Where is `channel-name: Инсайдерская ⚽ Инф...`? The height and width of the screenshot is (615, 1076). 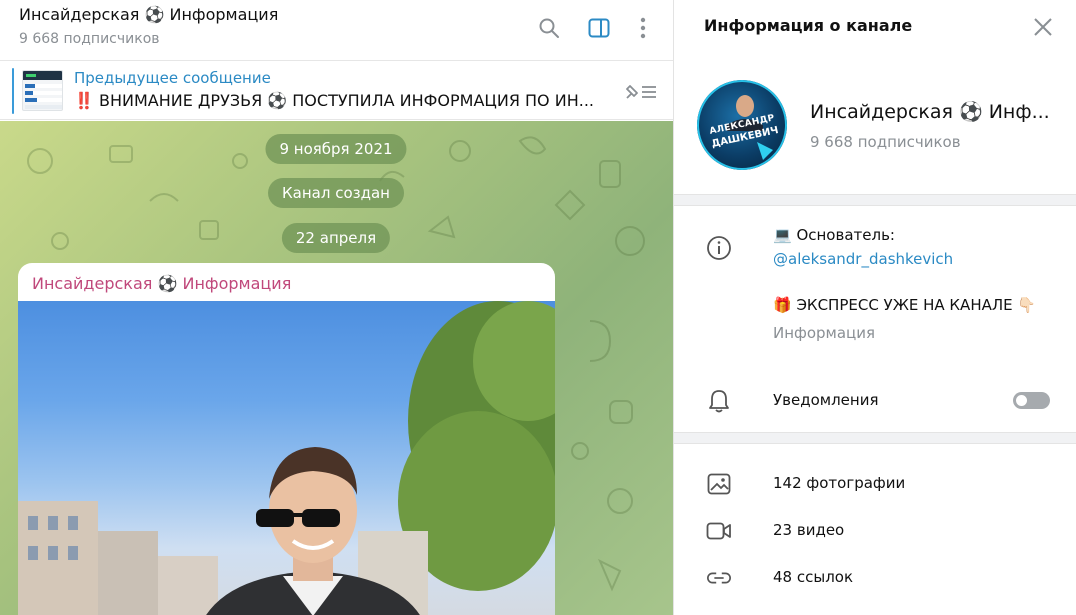 channel-name: Инсайдерская ⚽ Инф... is located at coordinates (930, 112).